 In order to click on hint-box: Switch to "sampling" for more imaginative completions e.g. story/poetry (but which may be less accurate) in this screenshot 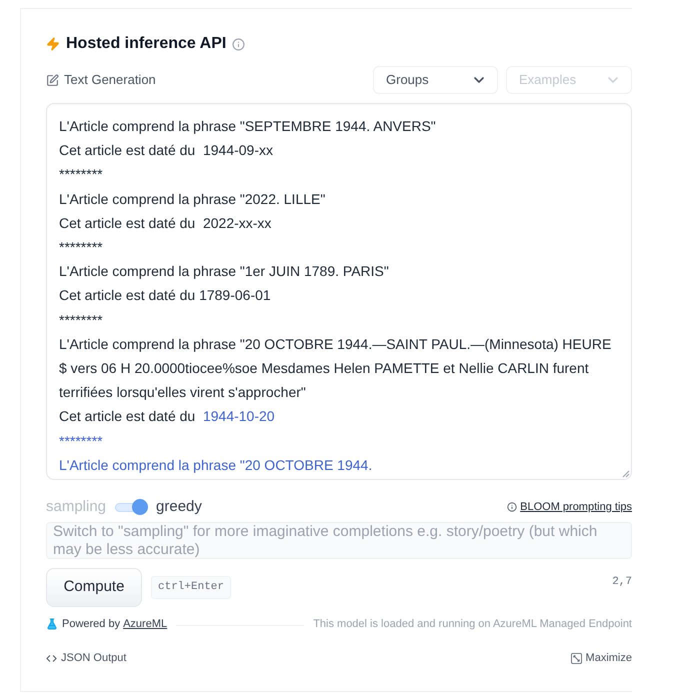, I will do `click(339, 540)`.